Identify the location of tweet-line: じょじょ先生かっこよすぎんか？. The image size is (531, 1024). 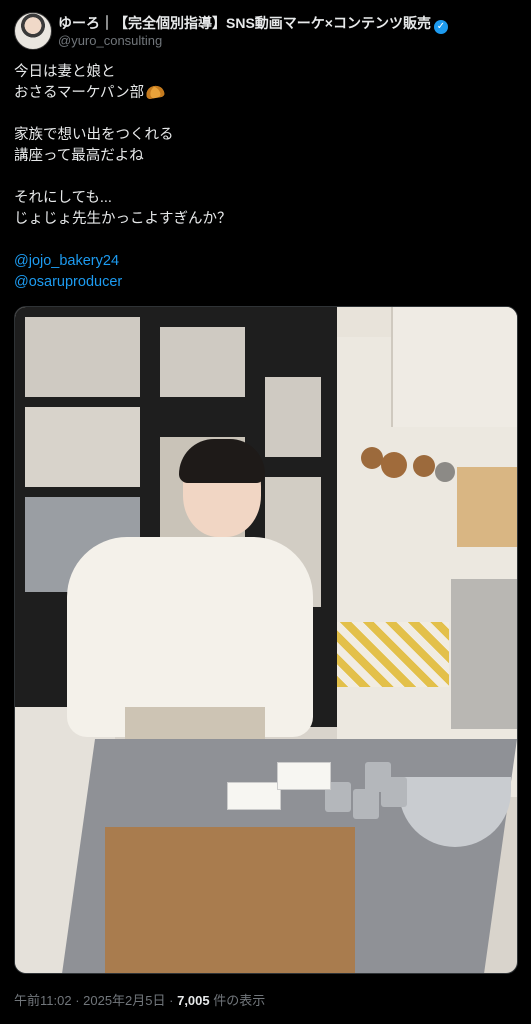
(123, 219).